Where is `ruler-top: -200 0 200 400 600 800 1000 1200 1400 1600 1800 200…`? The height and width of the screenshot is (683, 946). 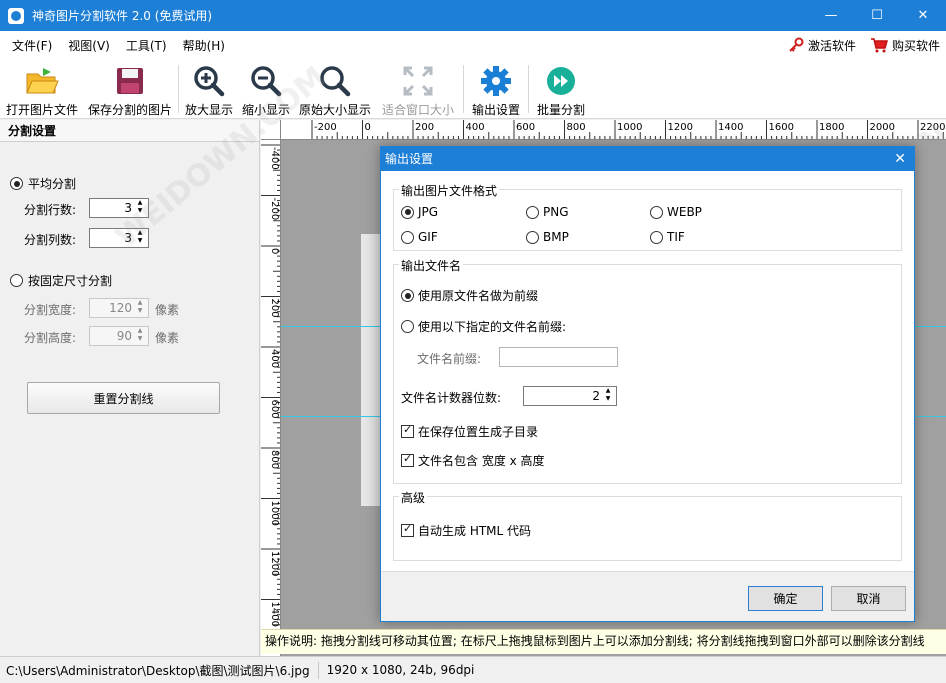
ruler-top: -200 0 200 400 600 800 1000 1200 1400 1600 1800 200… is located at coordinates (613, 130).